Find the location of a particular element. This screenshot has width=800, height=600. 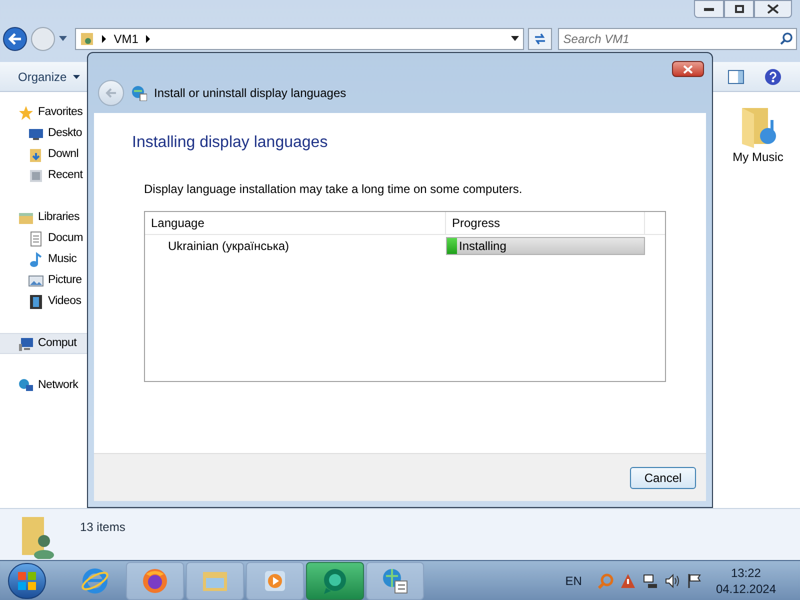

restore-button is located at coordinates (739, 9).